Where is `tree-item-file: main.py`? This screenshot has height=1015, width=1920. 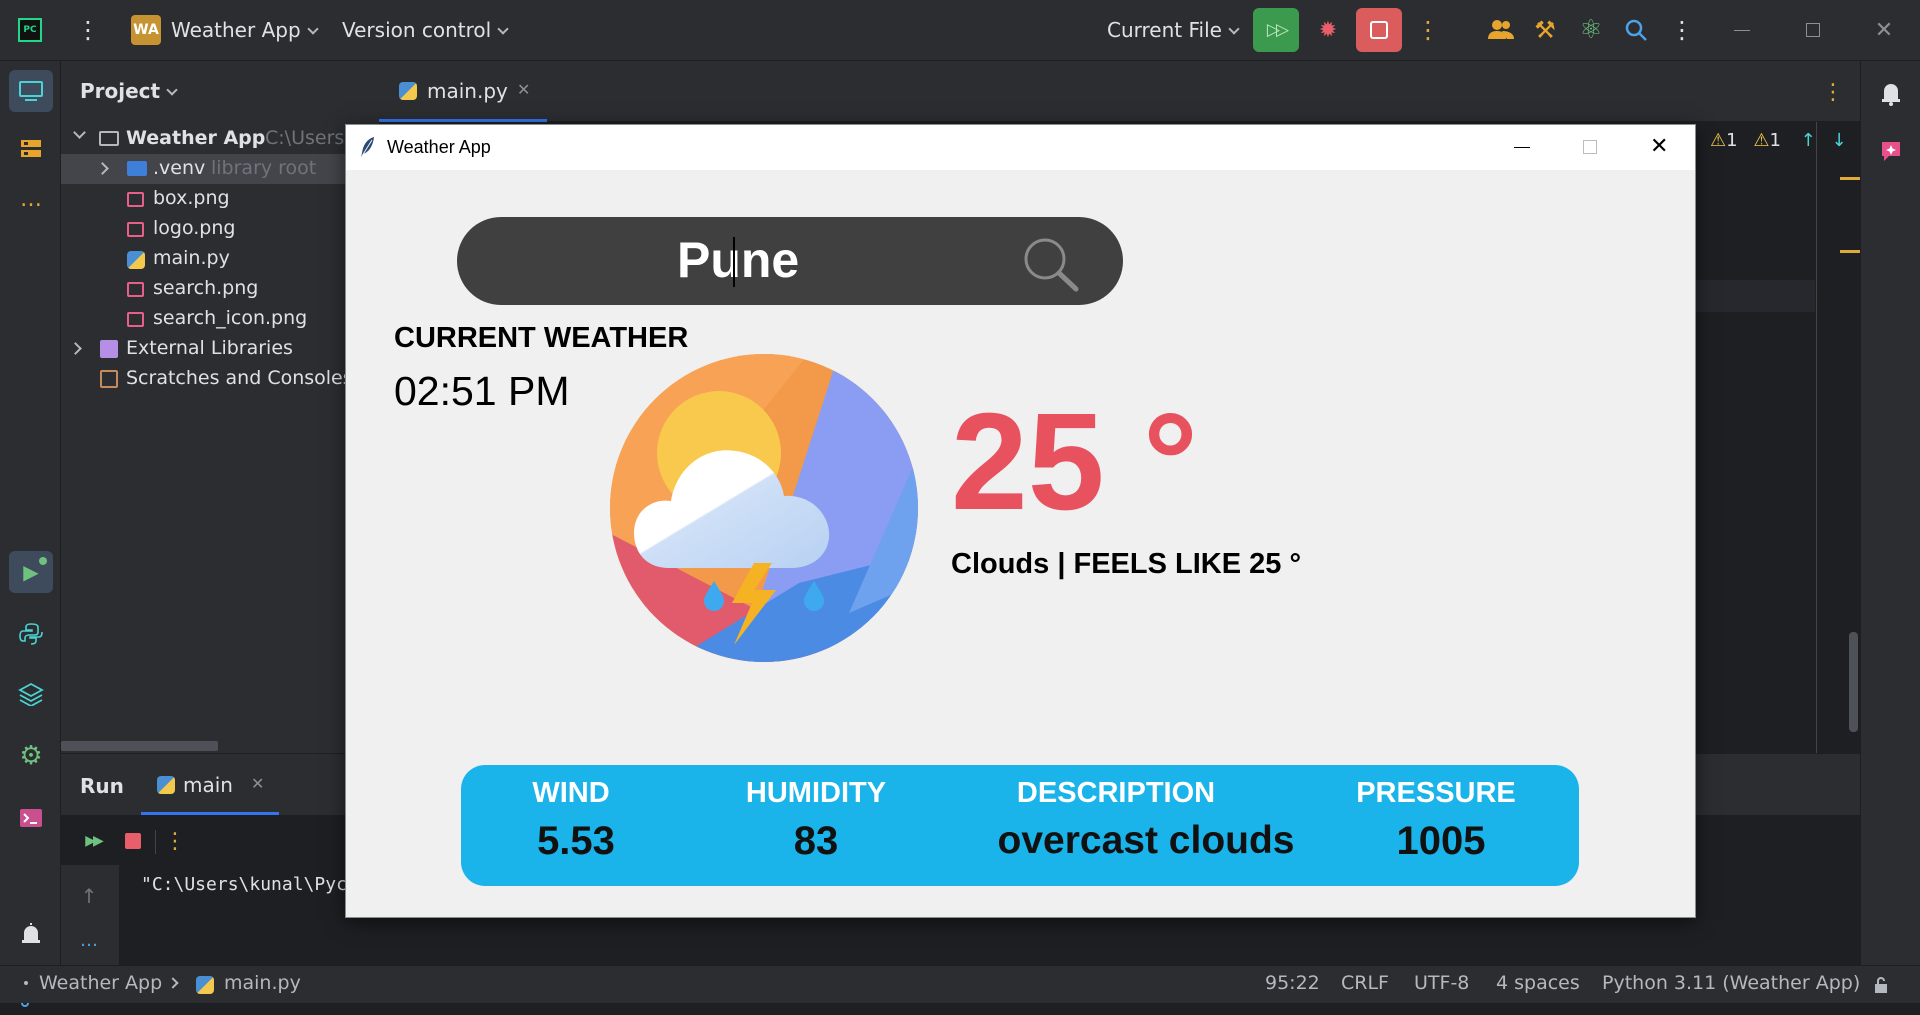 tree-item-file: main.py is located at coordinates (220, 259).